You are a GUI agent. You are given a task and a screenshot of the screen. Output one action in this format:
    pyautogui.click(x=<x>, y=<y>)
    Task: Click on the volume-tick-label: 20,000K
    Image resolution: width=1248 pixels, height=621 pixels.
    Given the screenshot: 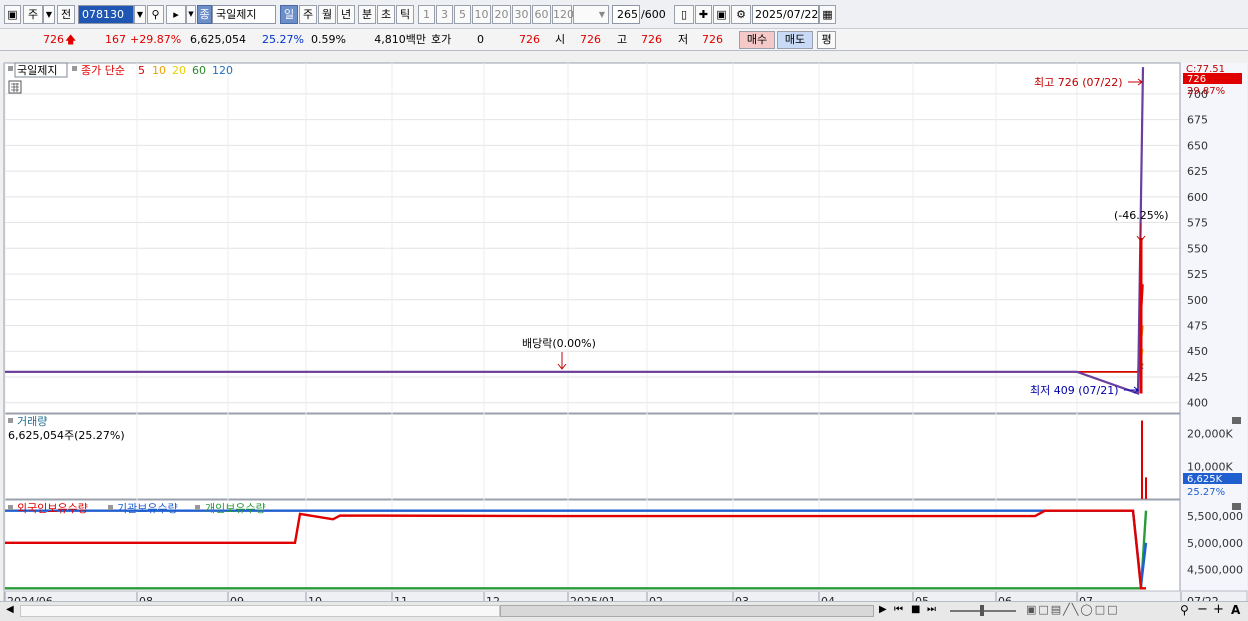 What is the action you would take?
    pyautogui.click(x=1210, y=434)
    